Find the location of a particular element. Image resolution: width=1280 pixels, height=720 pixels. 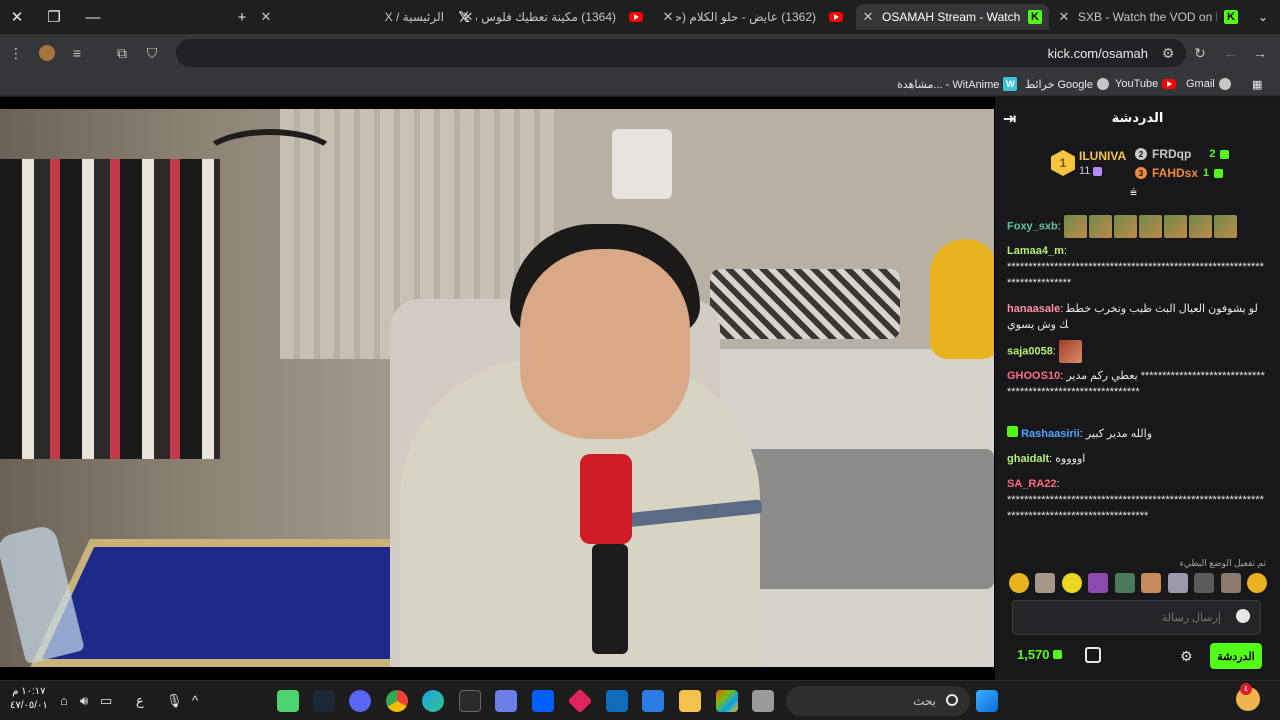

tab-title: (1362) عايض - حلو الكلام (حصريا) is located at coordinates (746, 17).